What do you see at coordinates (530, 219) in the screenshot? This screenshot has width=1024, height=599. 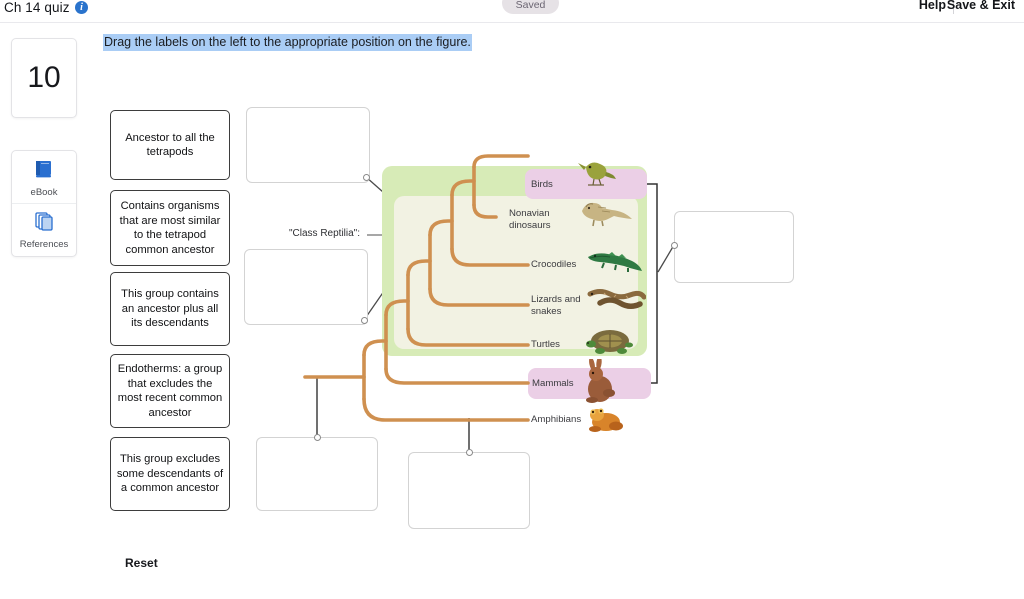 I see `taxon-label-nonavian-dinosaurs: Nonavian dinosaurs` at bounding box center [530, 219].